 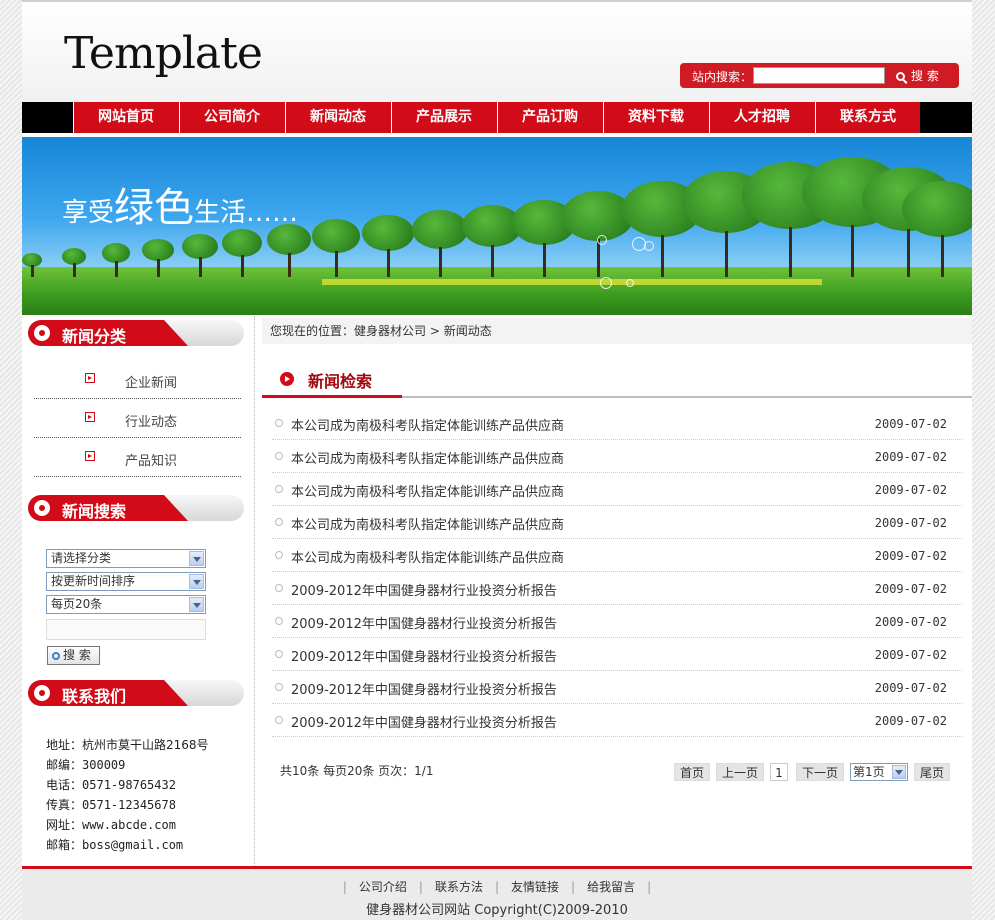 What do you see at coordinates (73, 655) in the screenshot?
I see `news-search-button: 搜 索` at bounding box center [73, 655].